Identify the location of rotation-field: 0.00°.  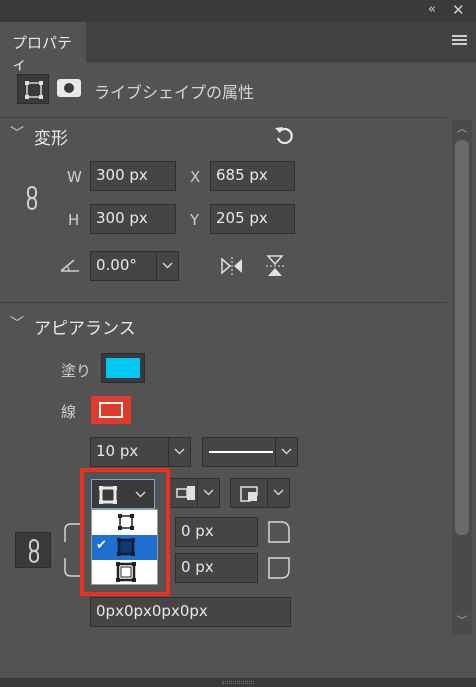
(134, 266).